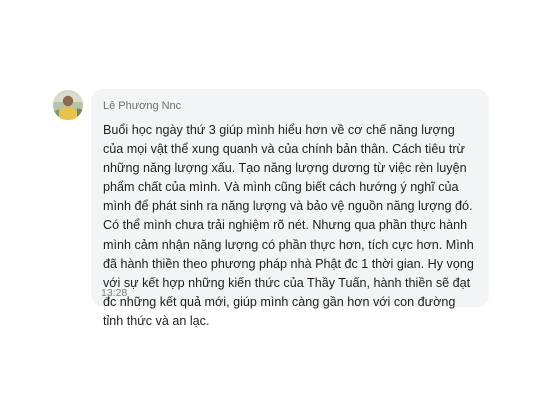 This screenshot has width=533, height=400. What do you see at coordinates (114, 293) in the screenshot?
I see `message-timestamp: 13:28` at bounding box center [114, 293].